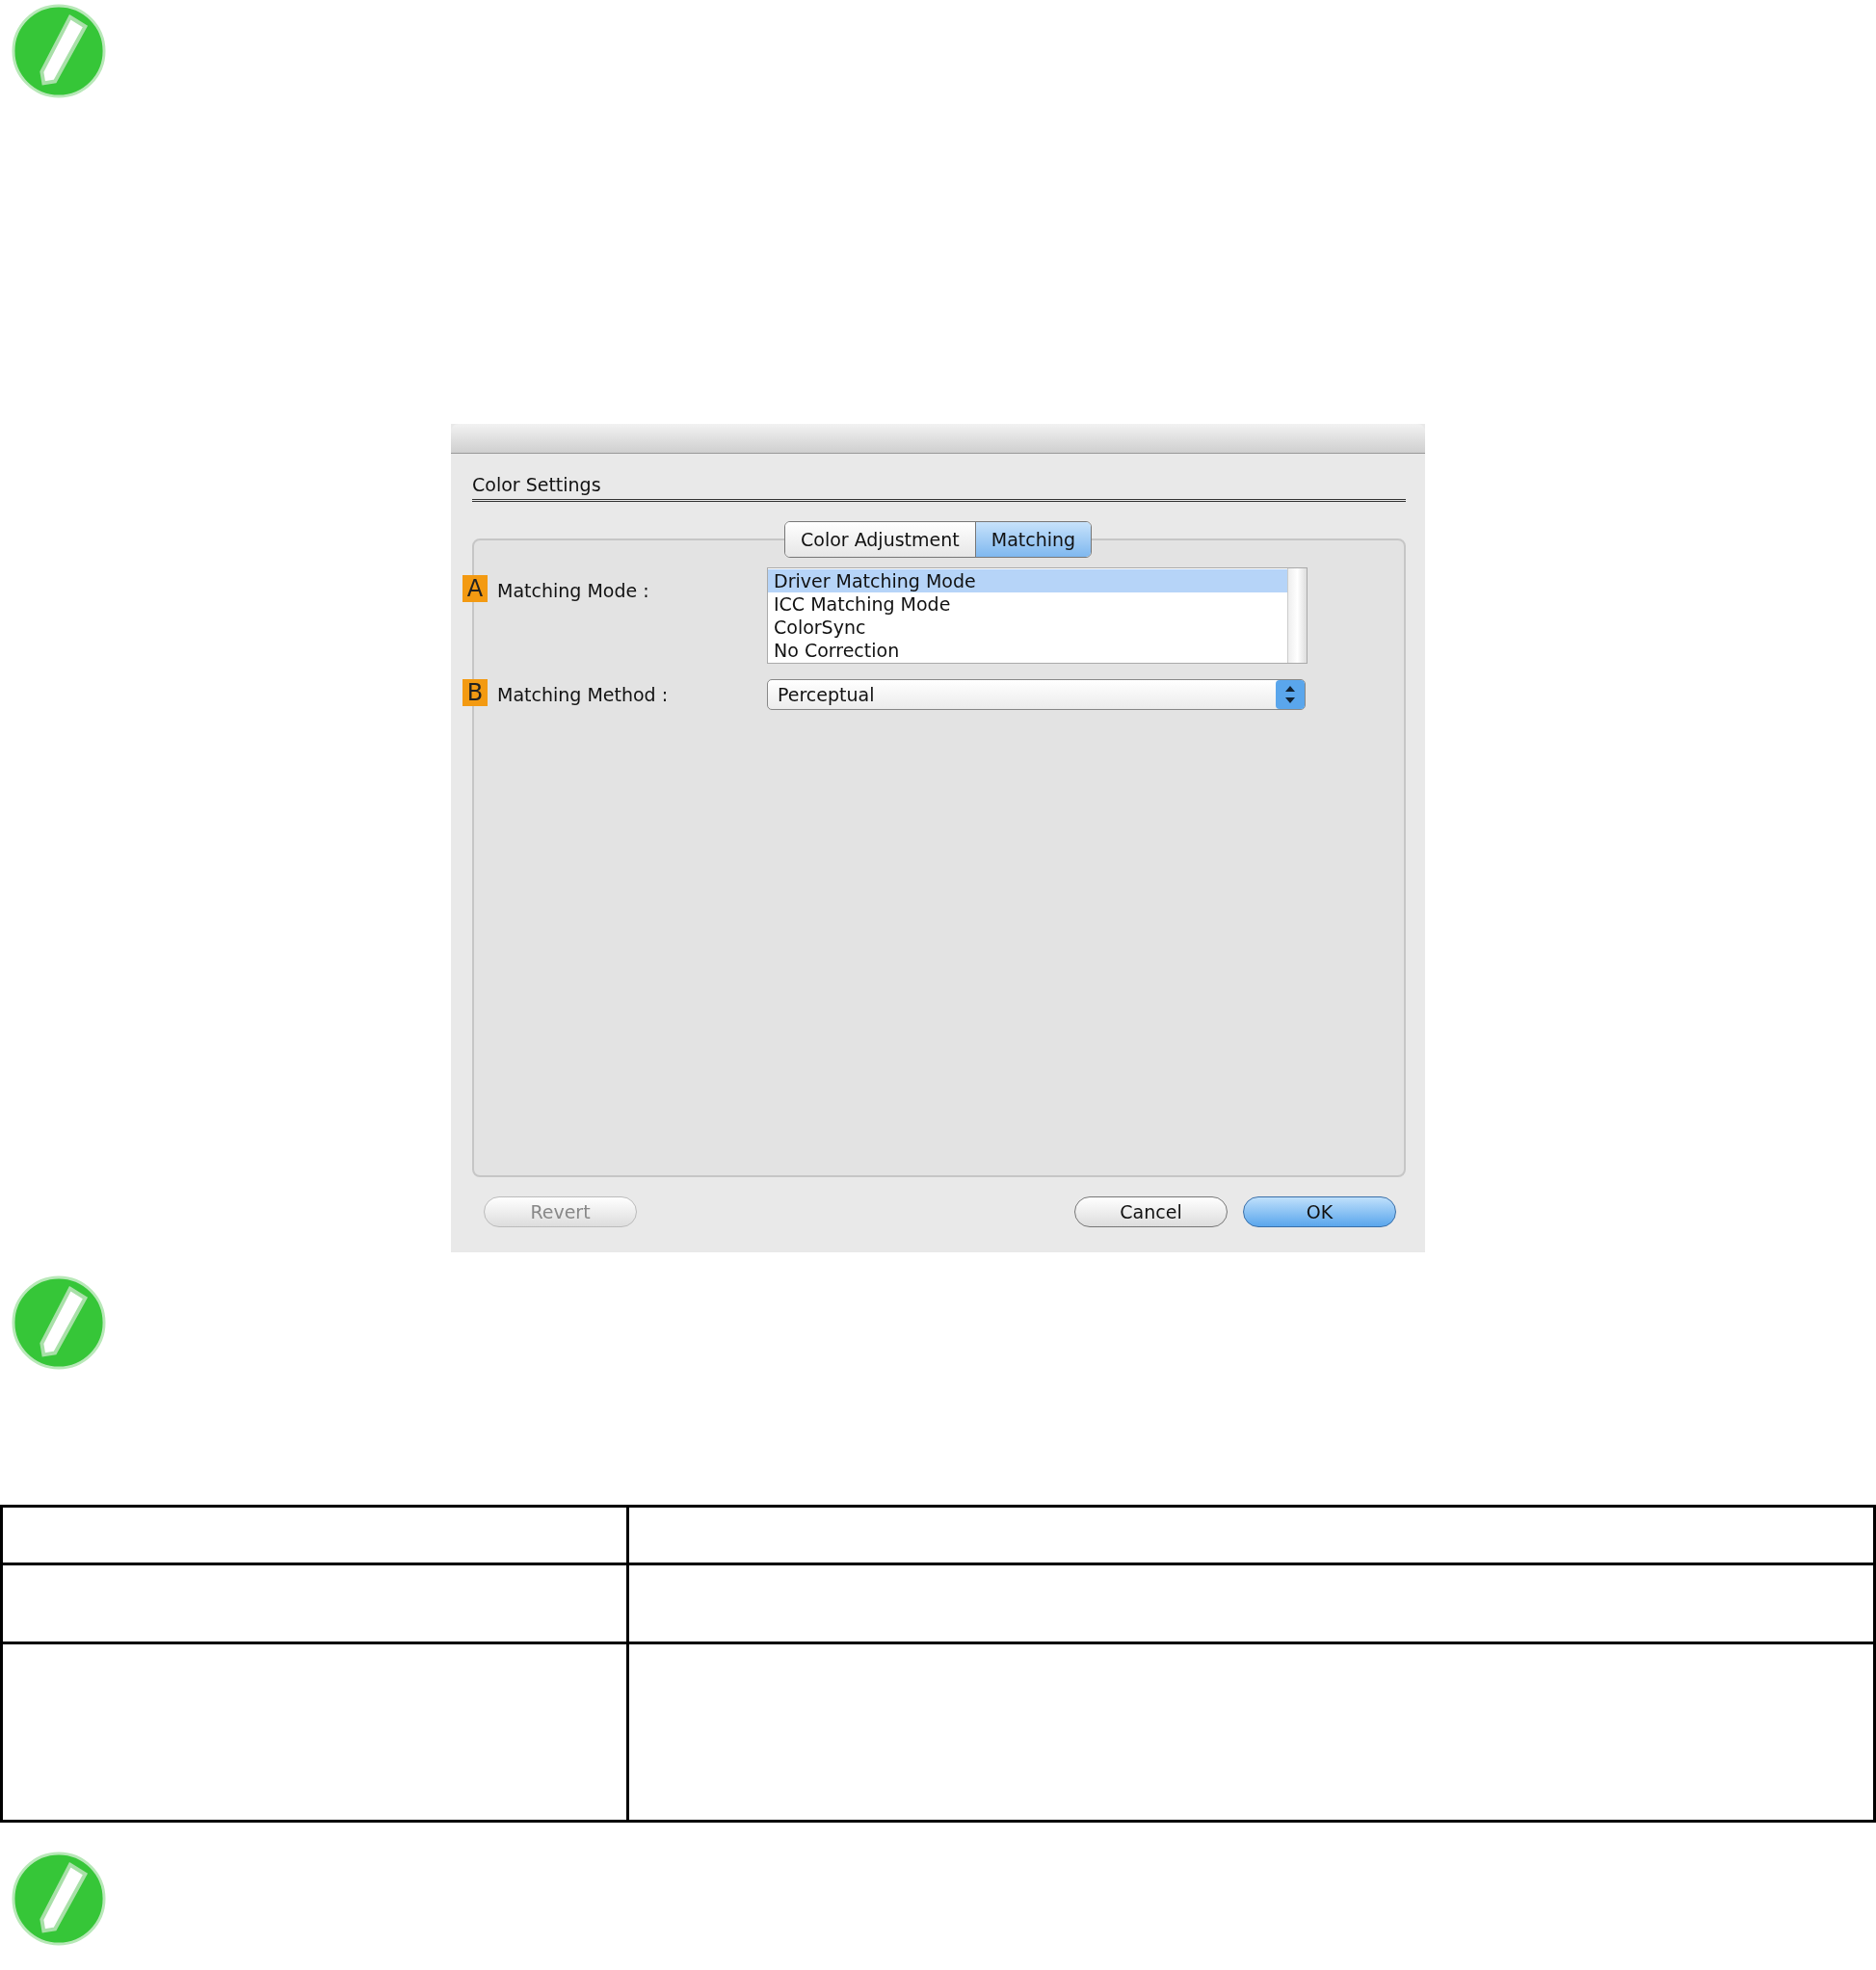 This screenshot has height=1970, width=1876. What do you see at coordinates (880, 539) in the screenshot?
I see `tab: Color Adjustment` at bounding box center [880, 539].